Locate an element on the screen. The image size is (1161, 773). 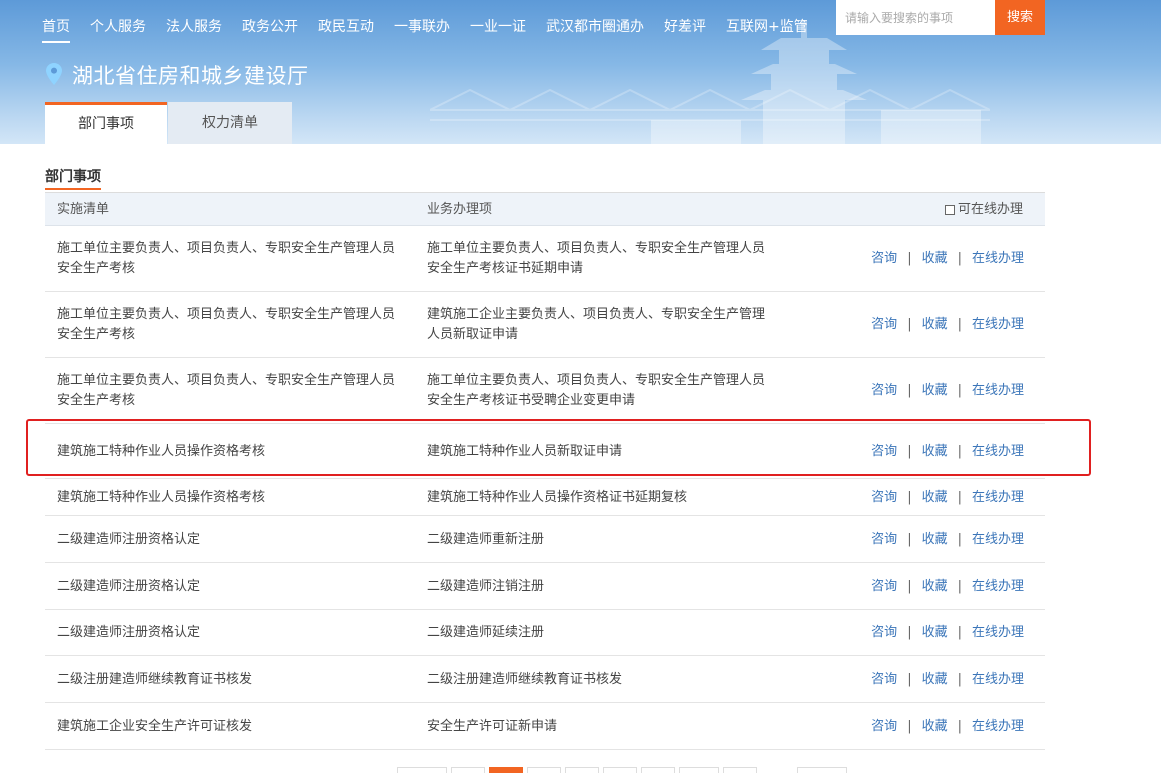
nav-item-internet-supervision: 互联网+监管 is located at coordinates (767, 30).